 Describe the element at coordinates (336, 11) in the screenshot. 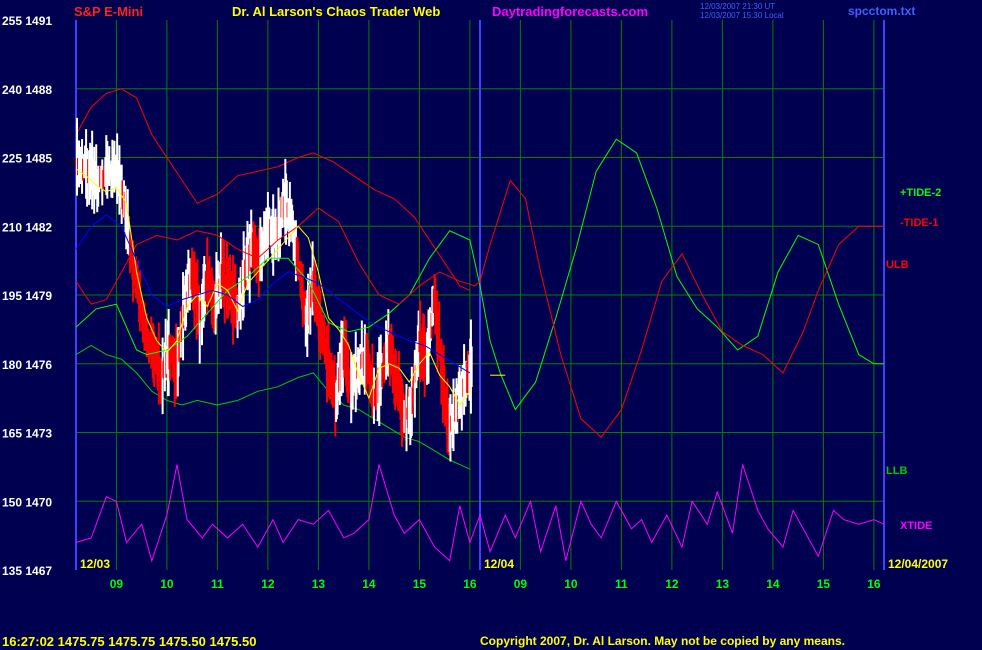

I see `site-title: Dr. Al Larson's Chaos Trader Web` at that location.